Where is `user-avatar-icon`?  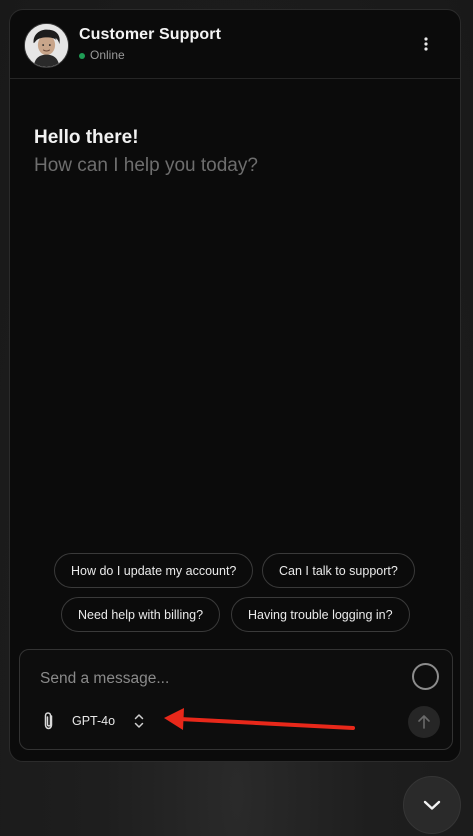
user-avatar-icon is located at coordinates (46, 45).